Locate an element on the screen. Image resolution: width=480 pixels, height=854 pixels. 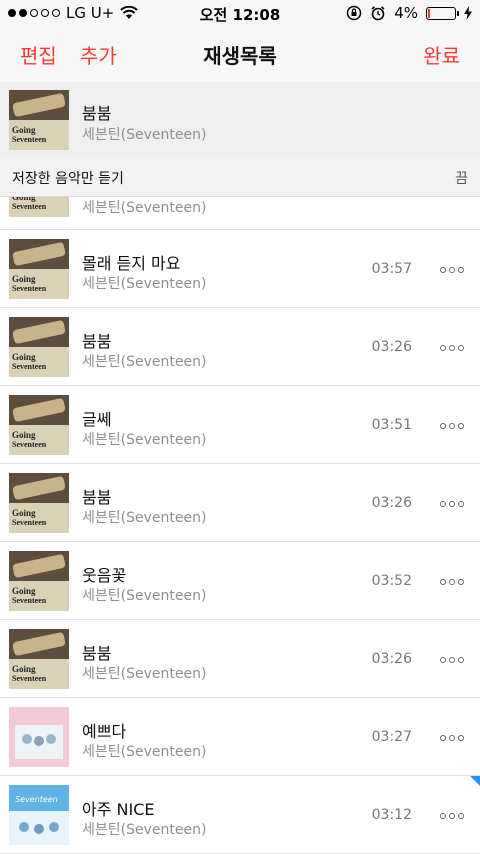
track-duration: 03:52 is located at coordinates (391, 581).